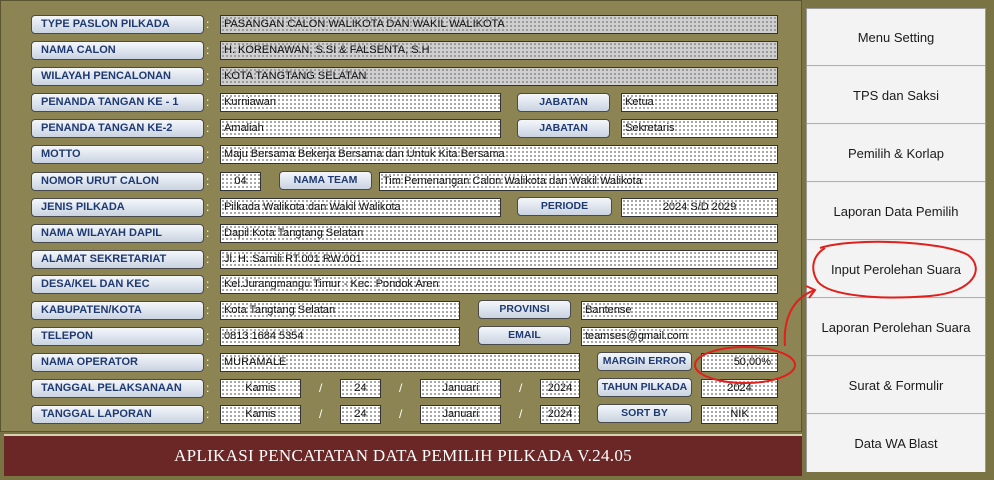  Describe the element at coordinates (499, 50) in the screenshot. I see `nama-calon-field: H. KORENAWAN, S.SI & FALSENTA, S.H` at that location.